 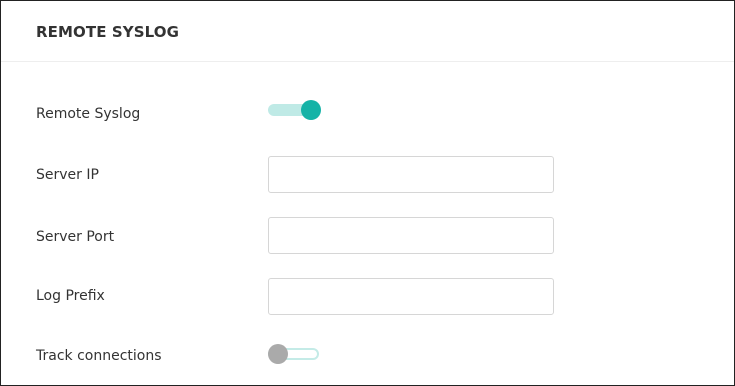 I want to click on remote-syslog-toggle, so click(x=295, y=110).